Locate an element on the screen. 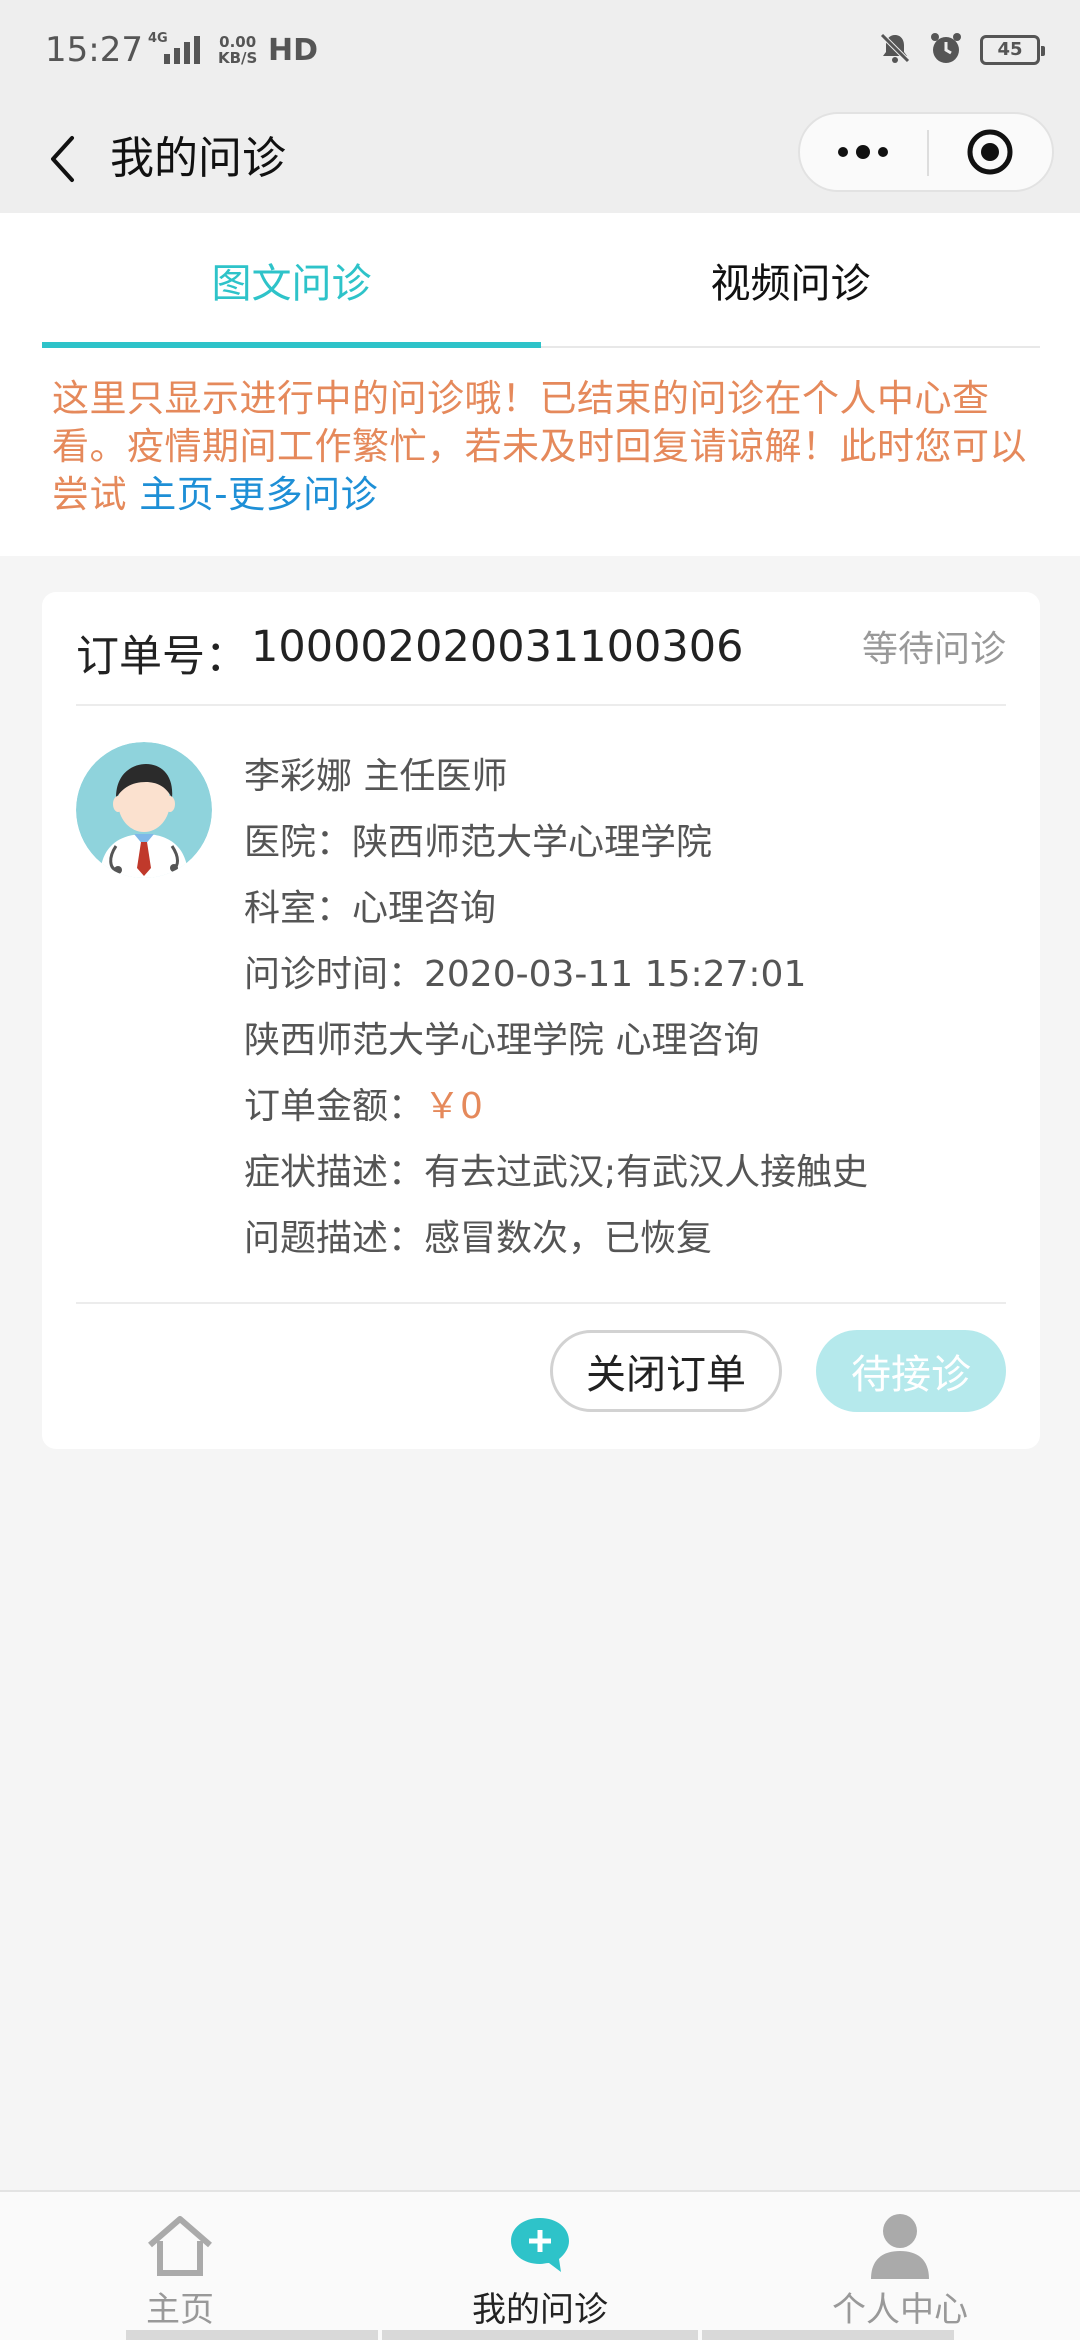  alarm-icon is located at coordinates (946, 50).